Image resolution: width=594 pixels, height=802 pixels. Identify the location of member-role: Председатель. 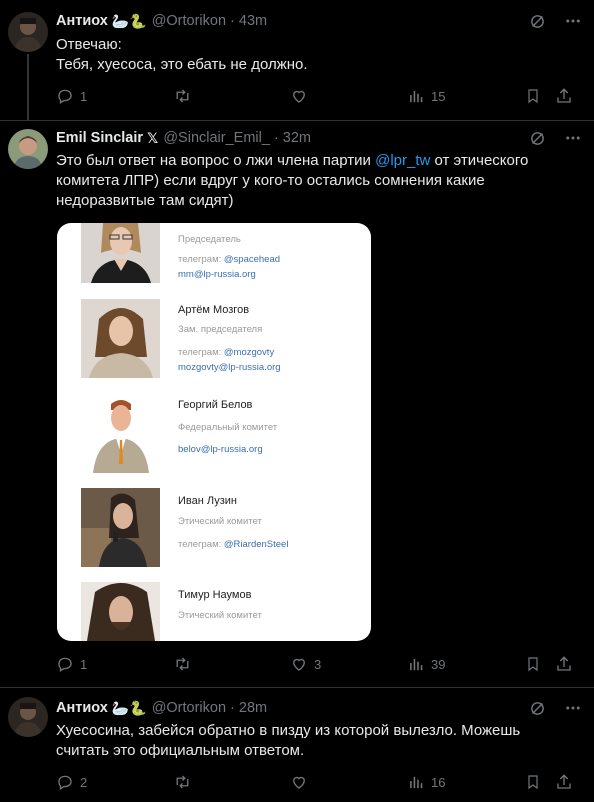
(209, 239).